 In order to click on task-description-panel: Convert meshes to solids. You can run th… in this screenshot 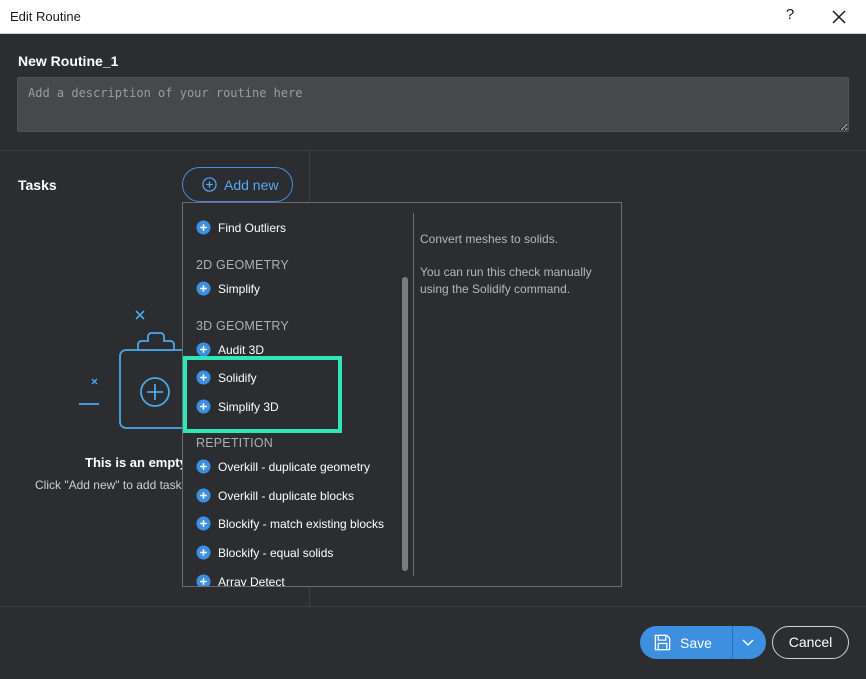, I will do `click(517, 272)`.